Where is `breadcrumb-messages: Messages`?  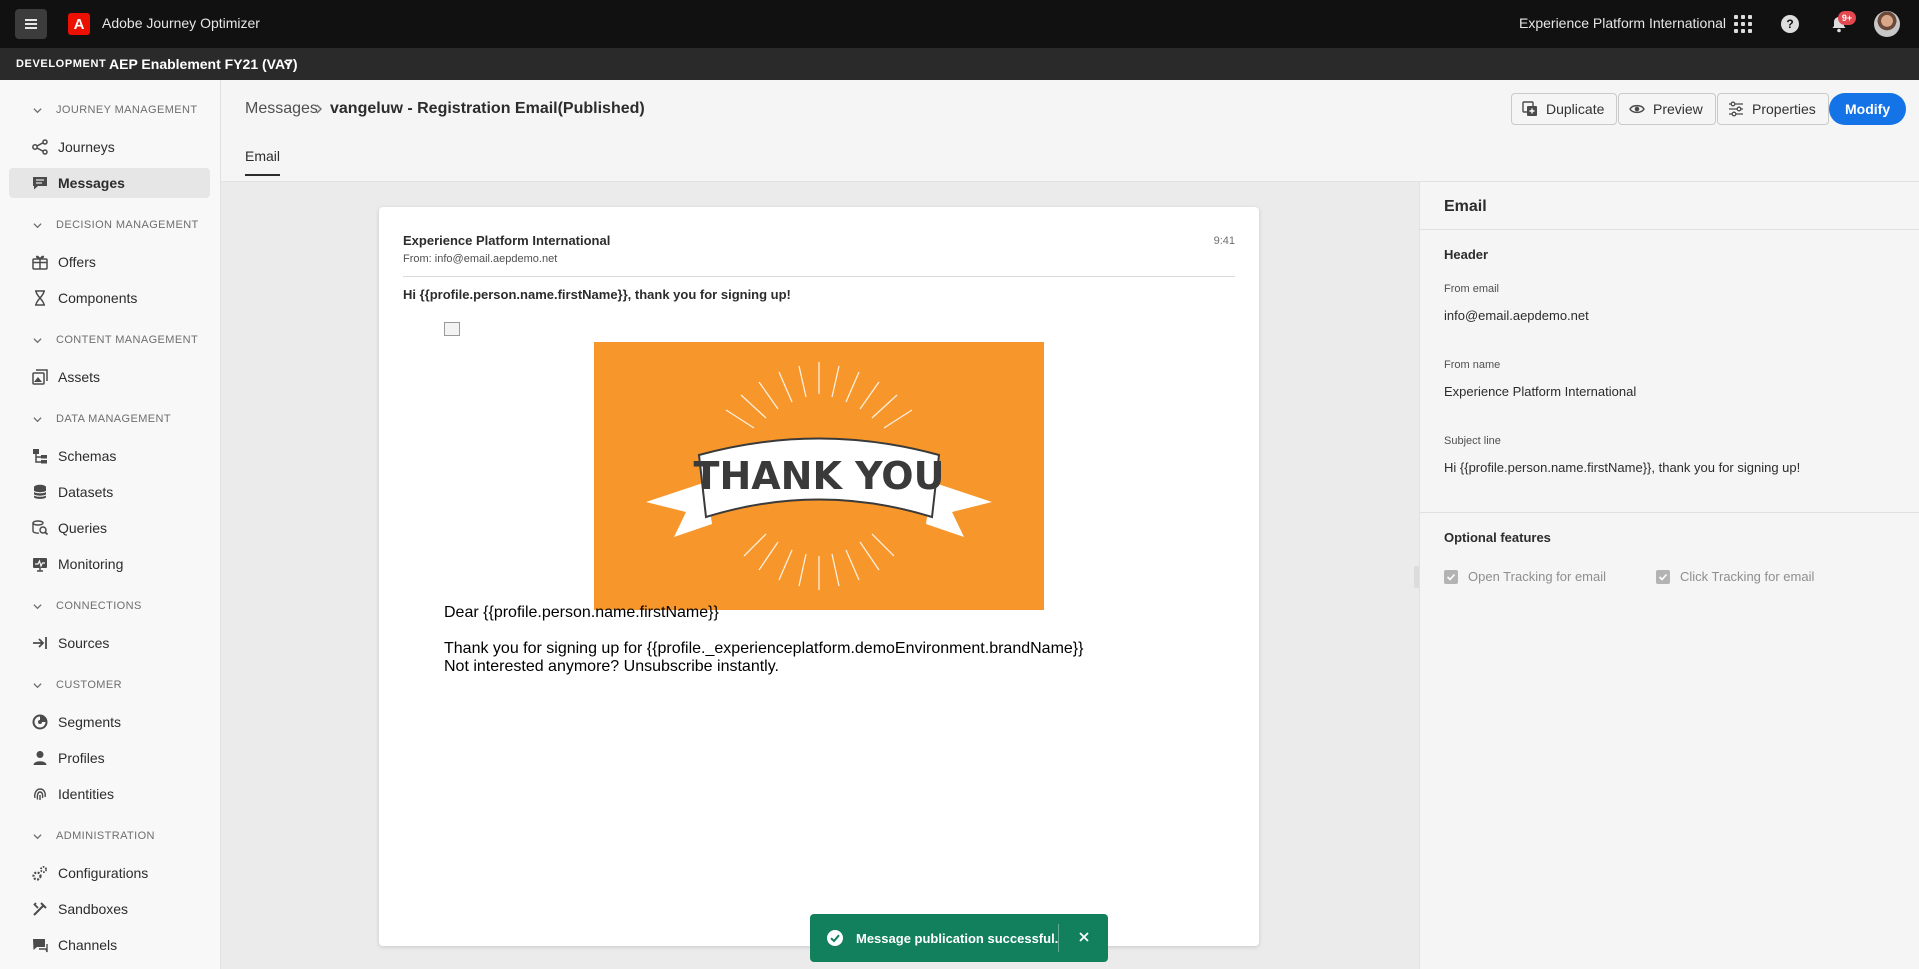
breadcrumb-messages: Messages is located at coordinates (281, 109).